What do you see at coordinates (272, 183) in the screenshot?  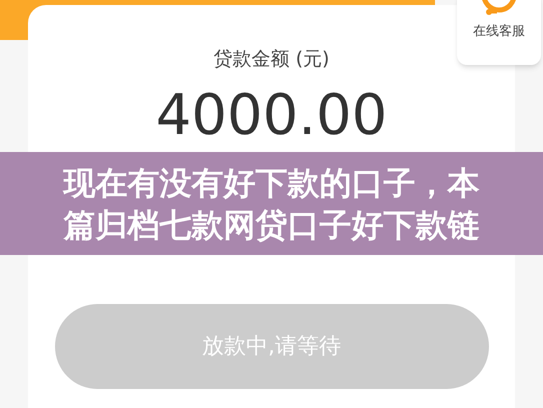 I see `banner-title-line: 现在有没有好下款的口子，本` at bounding box center [272, 183].